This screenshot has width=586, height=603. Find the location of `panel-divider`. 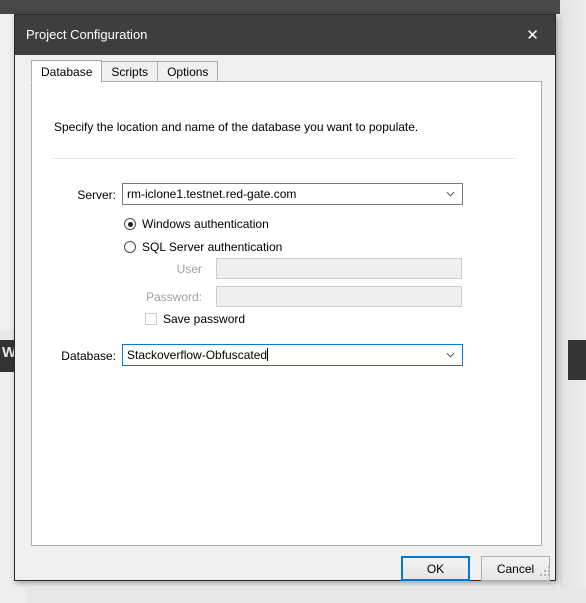

panel-divider is located at coordinates (283, 158).